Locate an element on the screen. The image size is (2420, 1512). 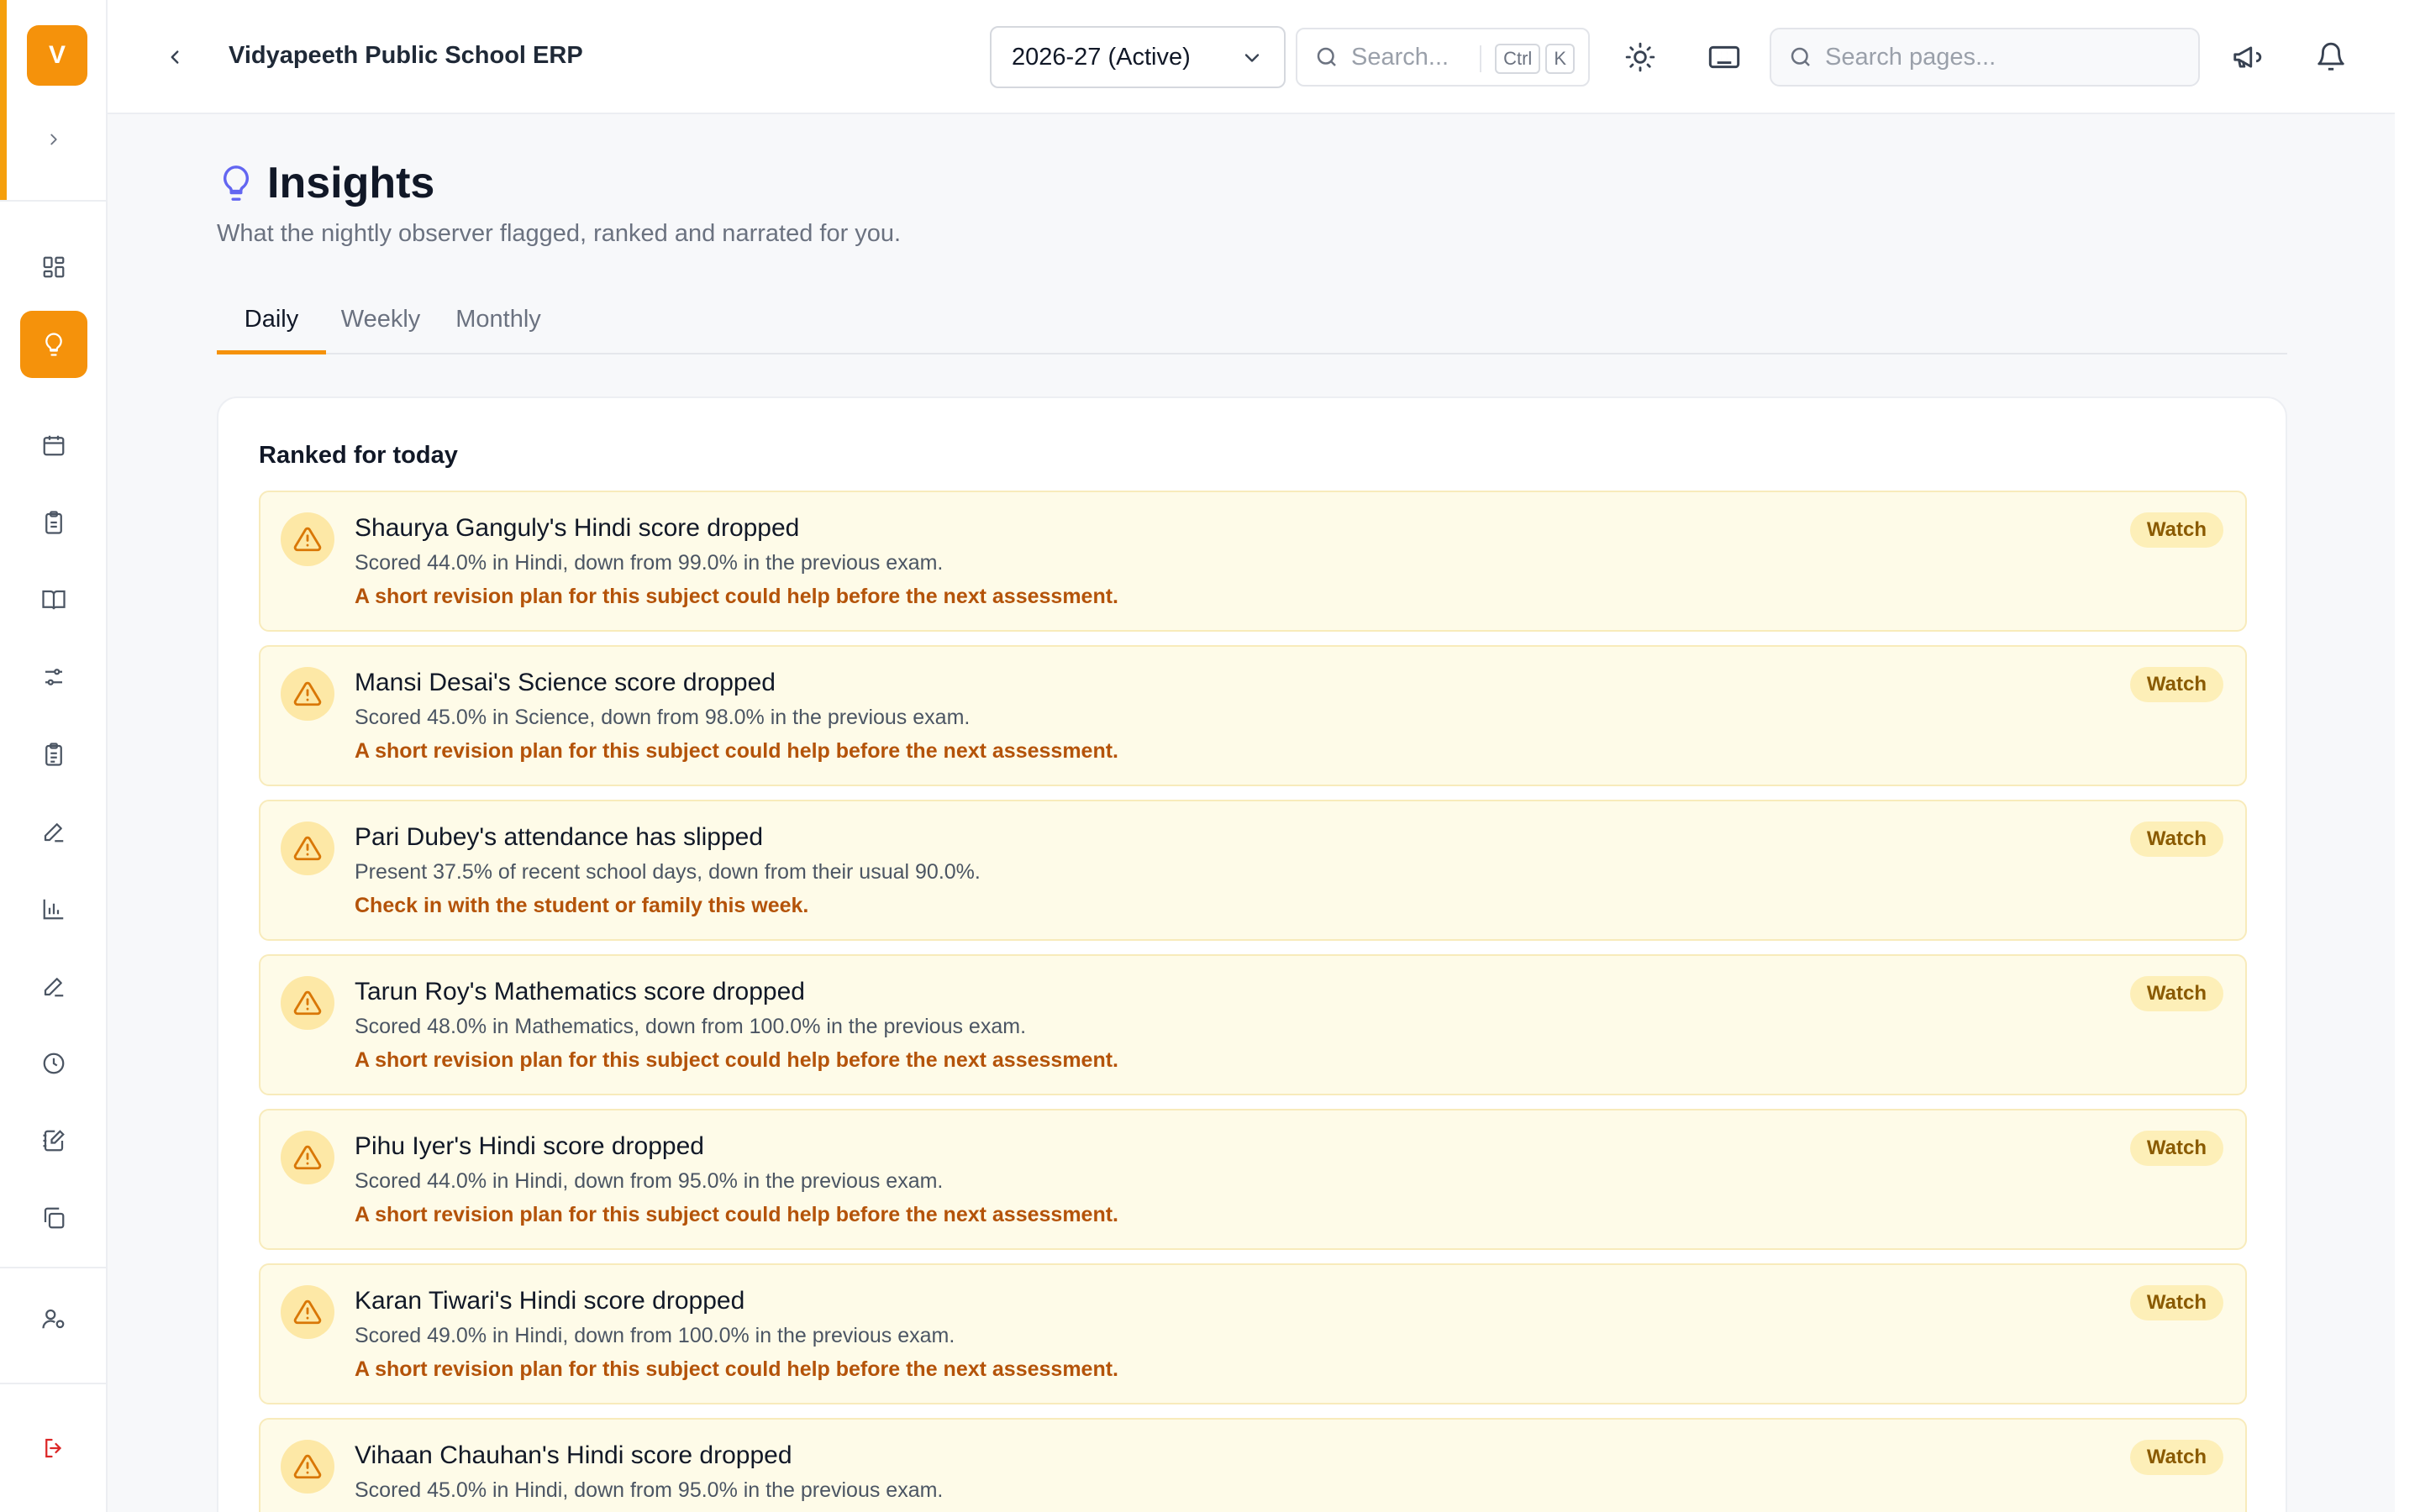
sidebar-item-documents is located at coordinates (53, 1218).